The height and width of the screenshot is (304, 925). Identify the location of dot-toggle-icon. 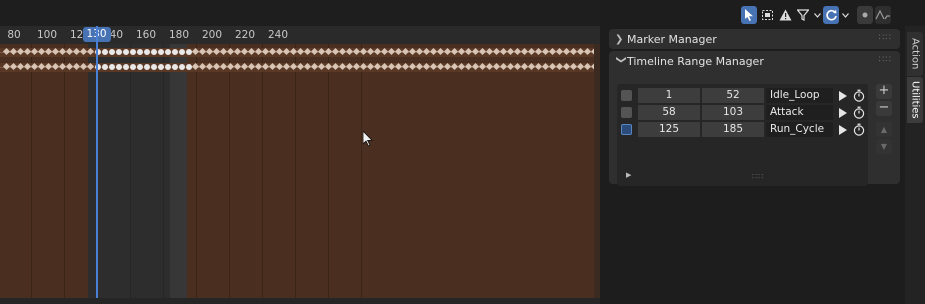
(865, 15).